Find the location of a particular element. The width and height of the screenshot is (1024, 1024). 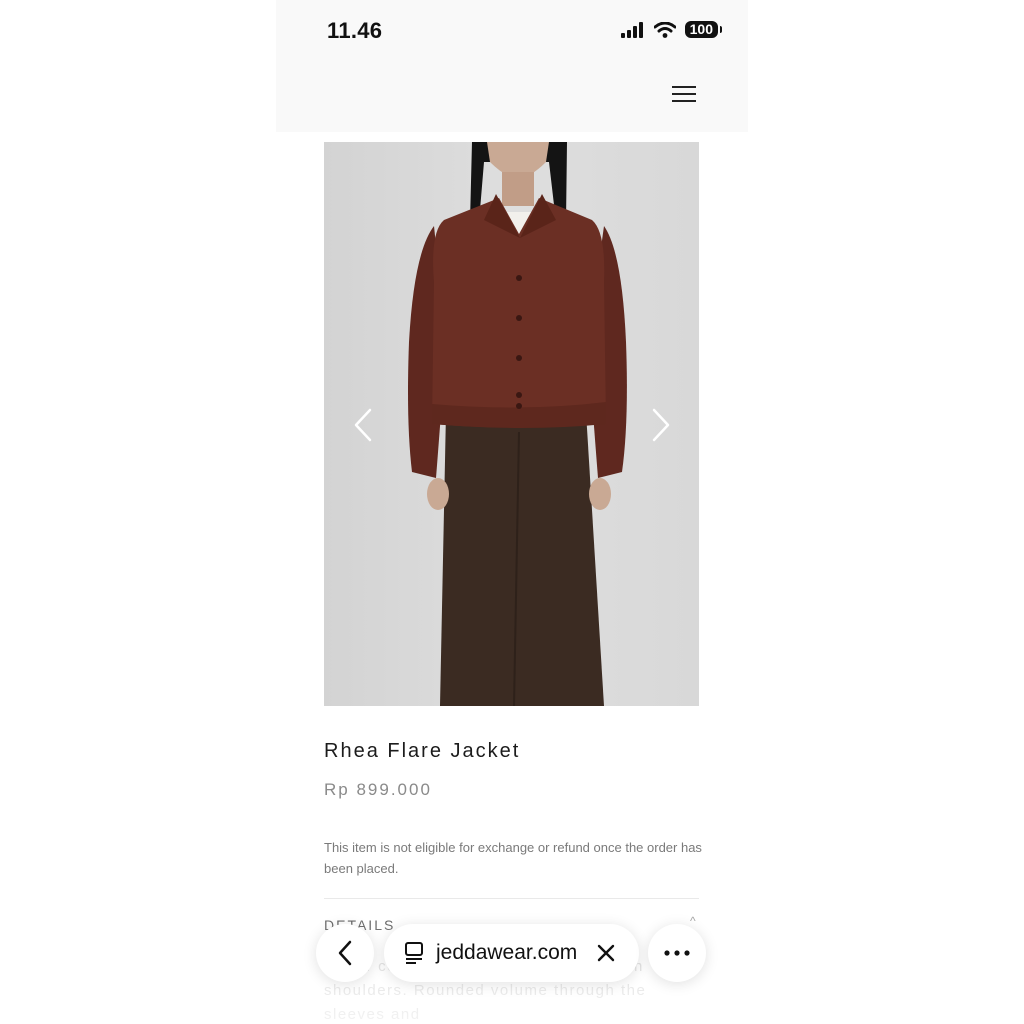

wifi-icon is located at coordinates (664, 29).